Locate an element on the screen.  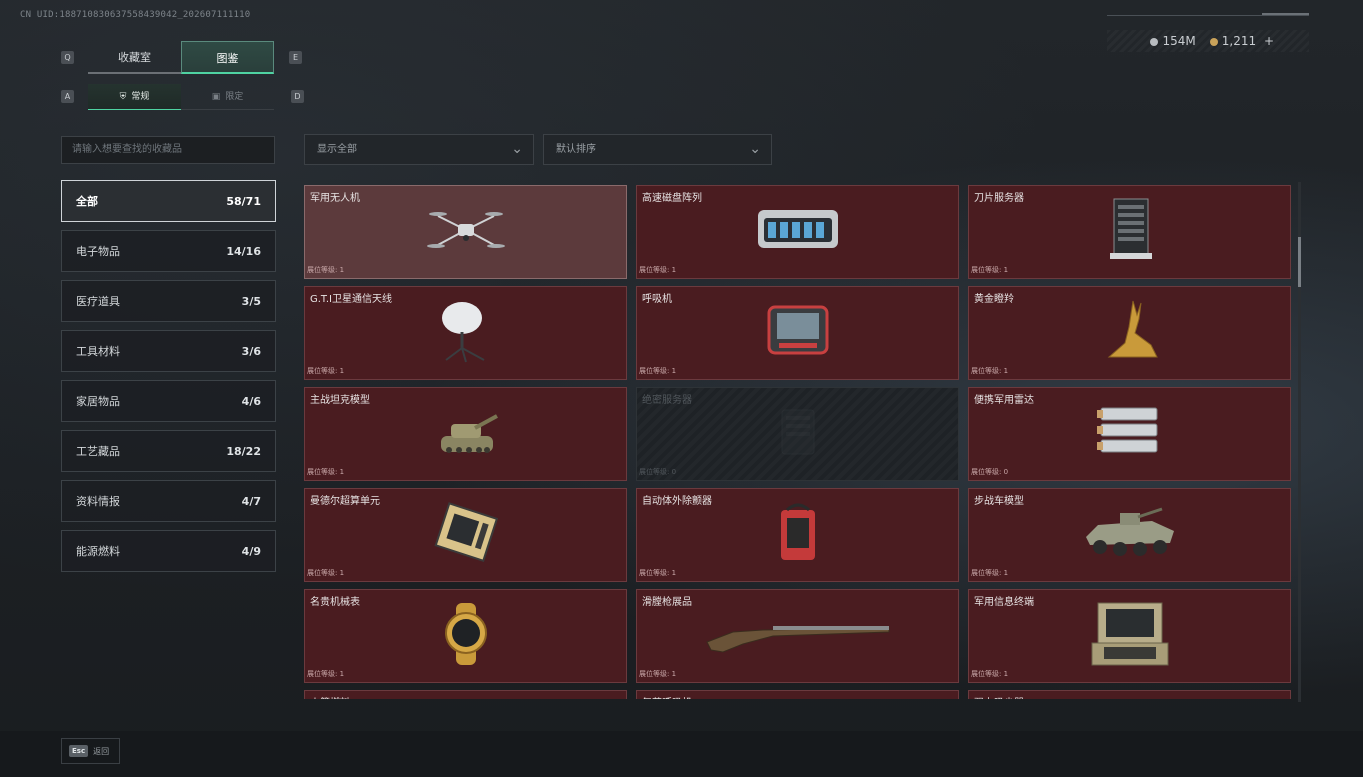
category-medical: 医疗道具 3/5 is located at coordinates (168, 301).